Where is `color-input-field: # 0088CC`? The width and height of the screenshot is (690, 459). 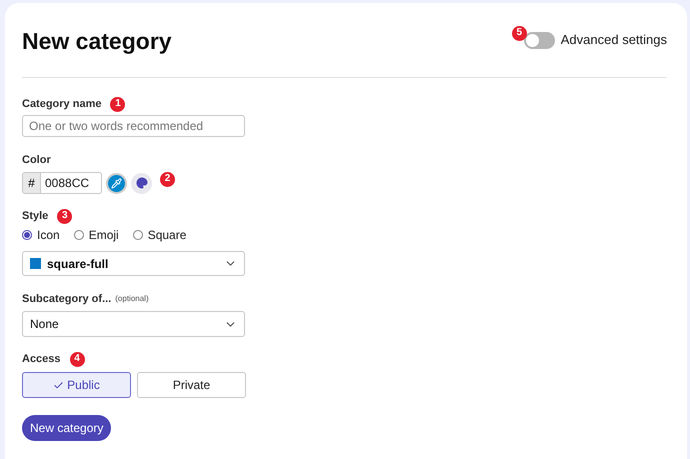
color-input-field: # 0088CC is located at coordinates (62, 183).